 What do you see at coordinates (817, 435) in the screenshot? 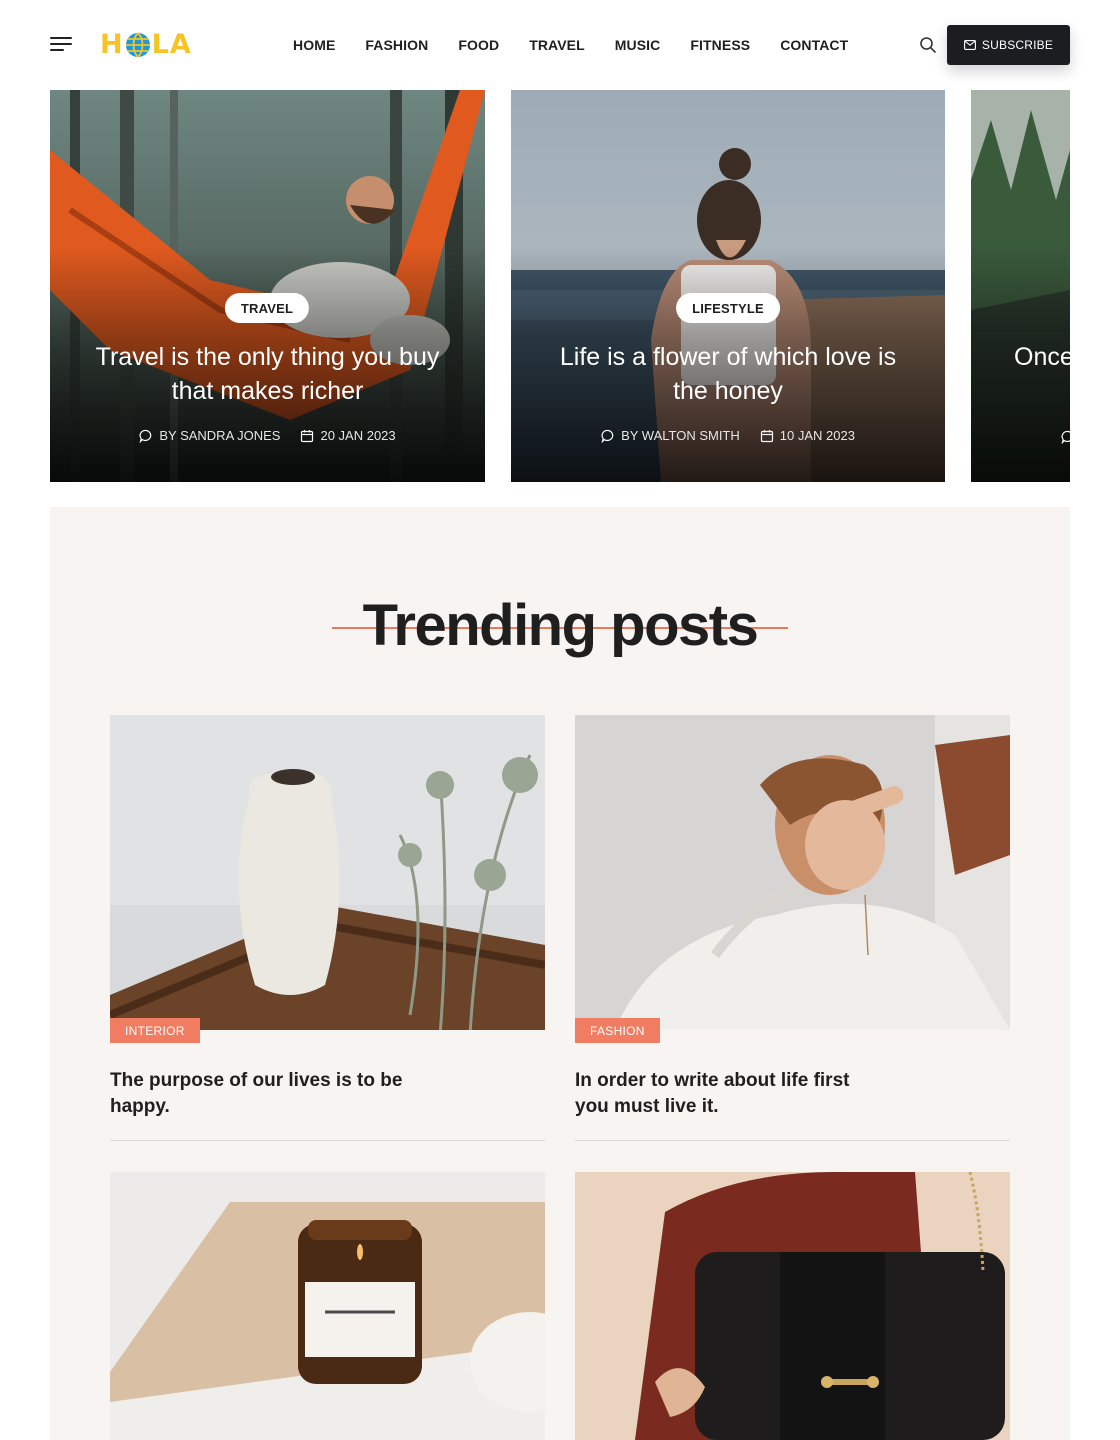
I see `card-date: 10 JAN 2023` at bounding box center [817, 435].